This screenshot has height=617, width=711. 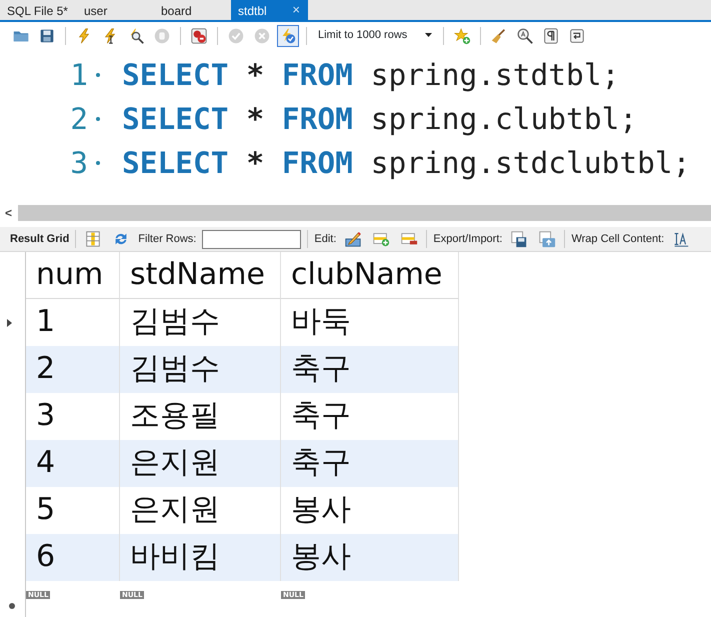 What do you see at coordinates (192, 10) in the screenshot?
I see `tab: board` at bounding box center [192, 10].